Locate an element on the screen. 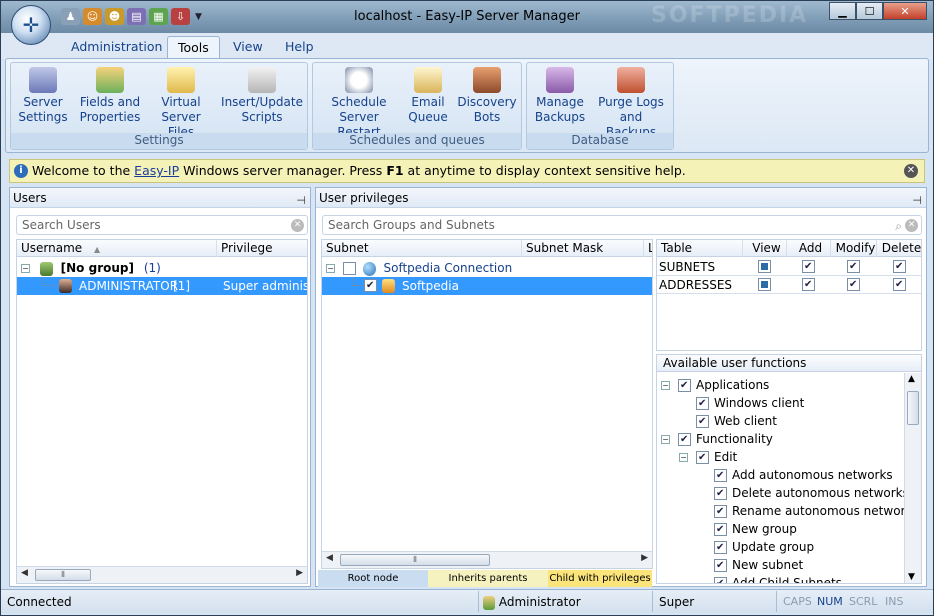 The image size is (934, 616). col-subnet: Subnet is located at coordinates (422, 248).